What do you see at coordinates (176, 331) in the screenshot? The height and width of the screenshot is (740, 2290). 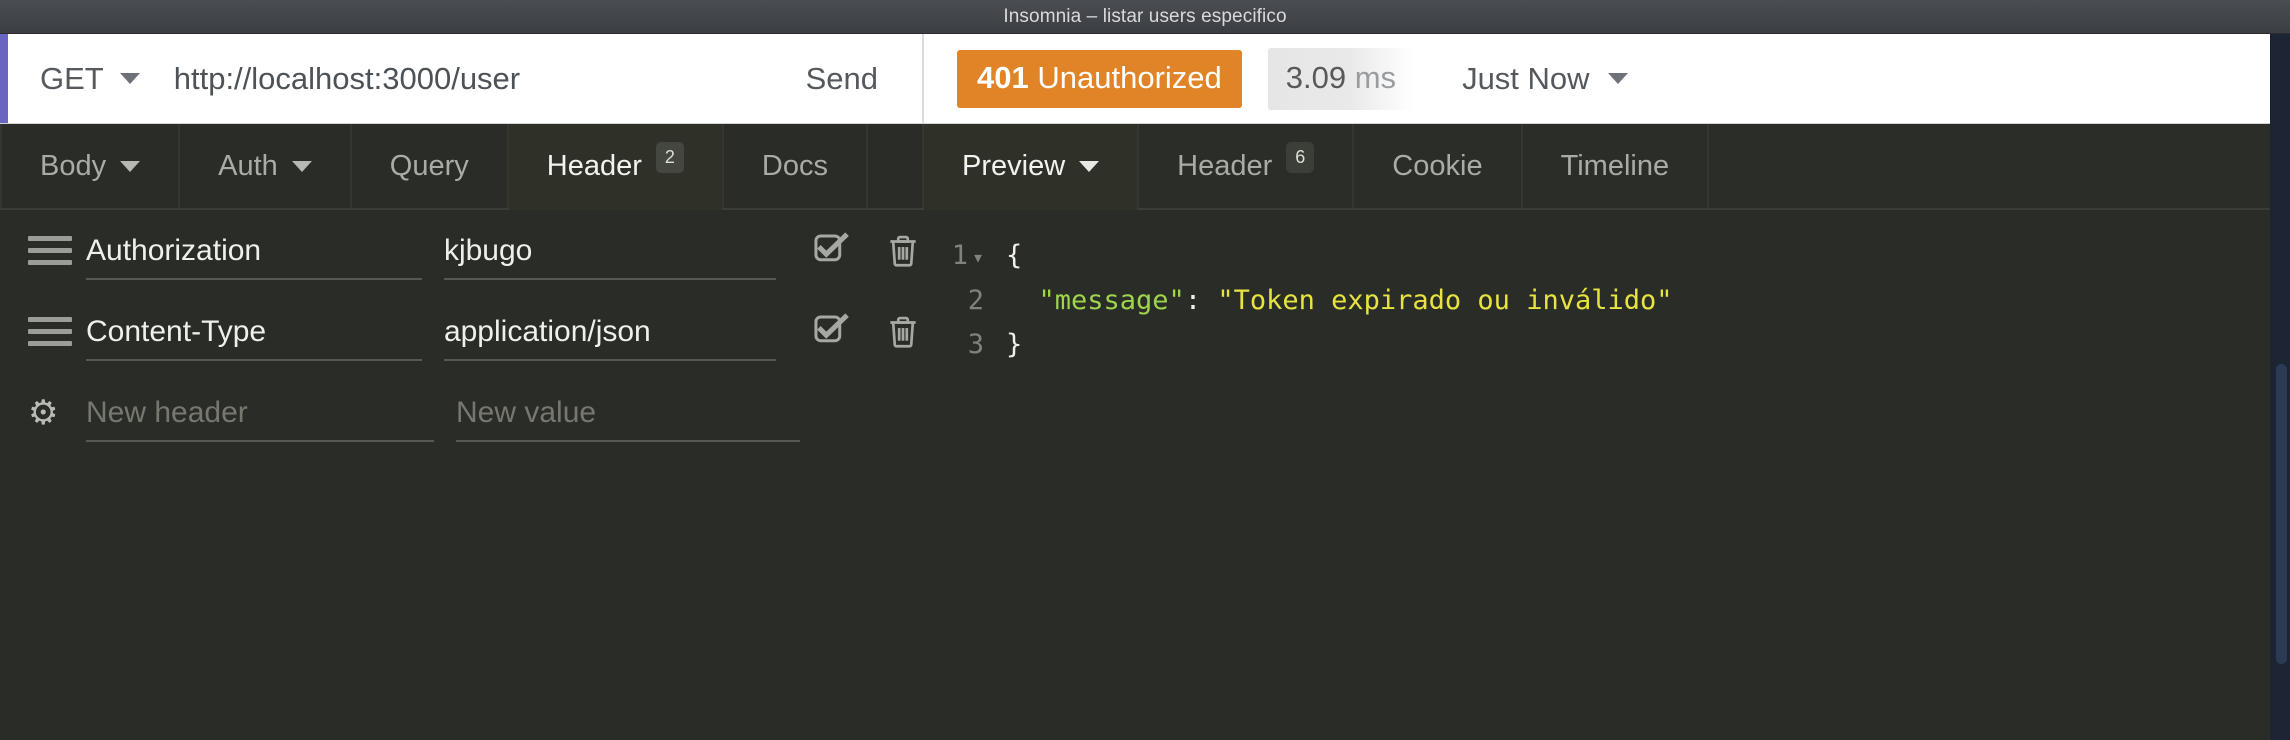 I see `header-name-value: Content-Type` at bounding box center [176, 331].